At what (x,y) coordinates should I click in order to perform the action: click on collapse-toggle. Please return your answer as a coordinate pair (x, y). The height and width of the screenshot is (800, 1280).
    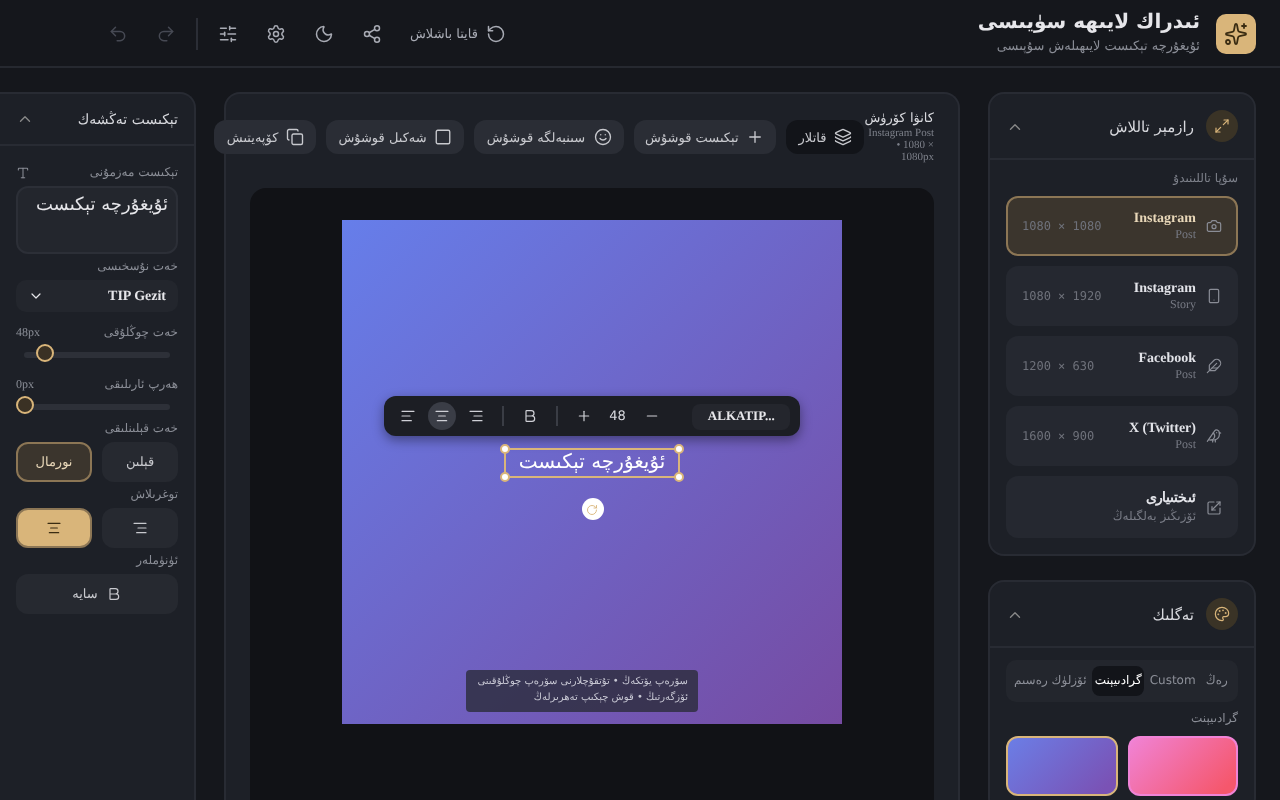
    Looking at the image, I should click on (25, 119).